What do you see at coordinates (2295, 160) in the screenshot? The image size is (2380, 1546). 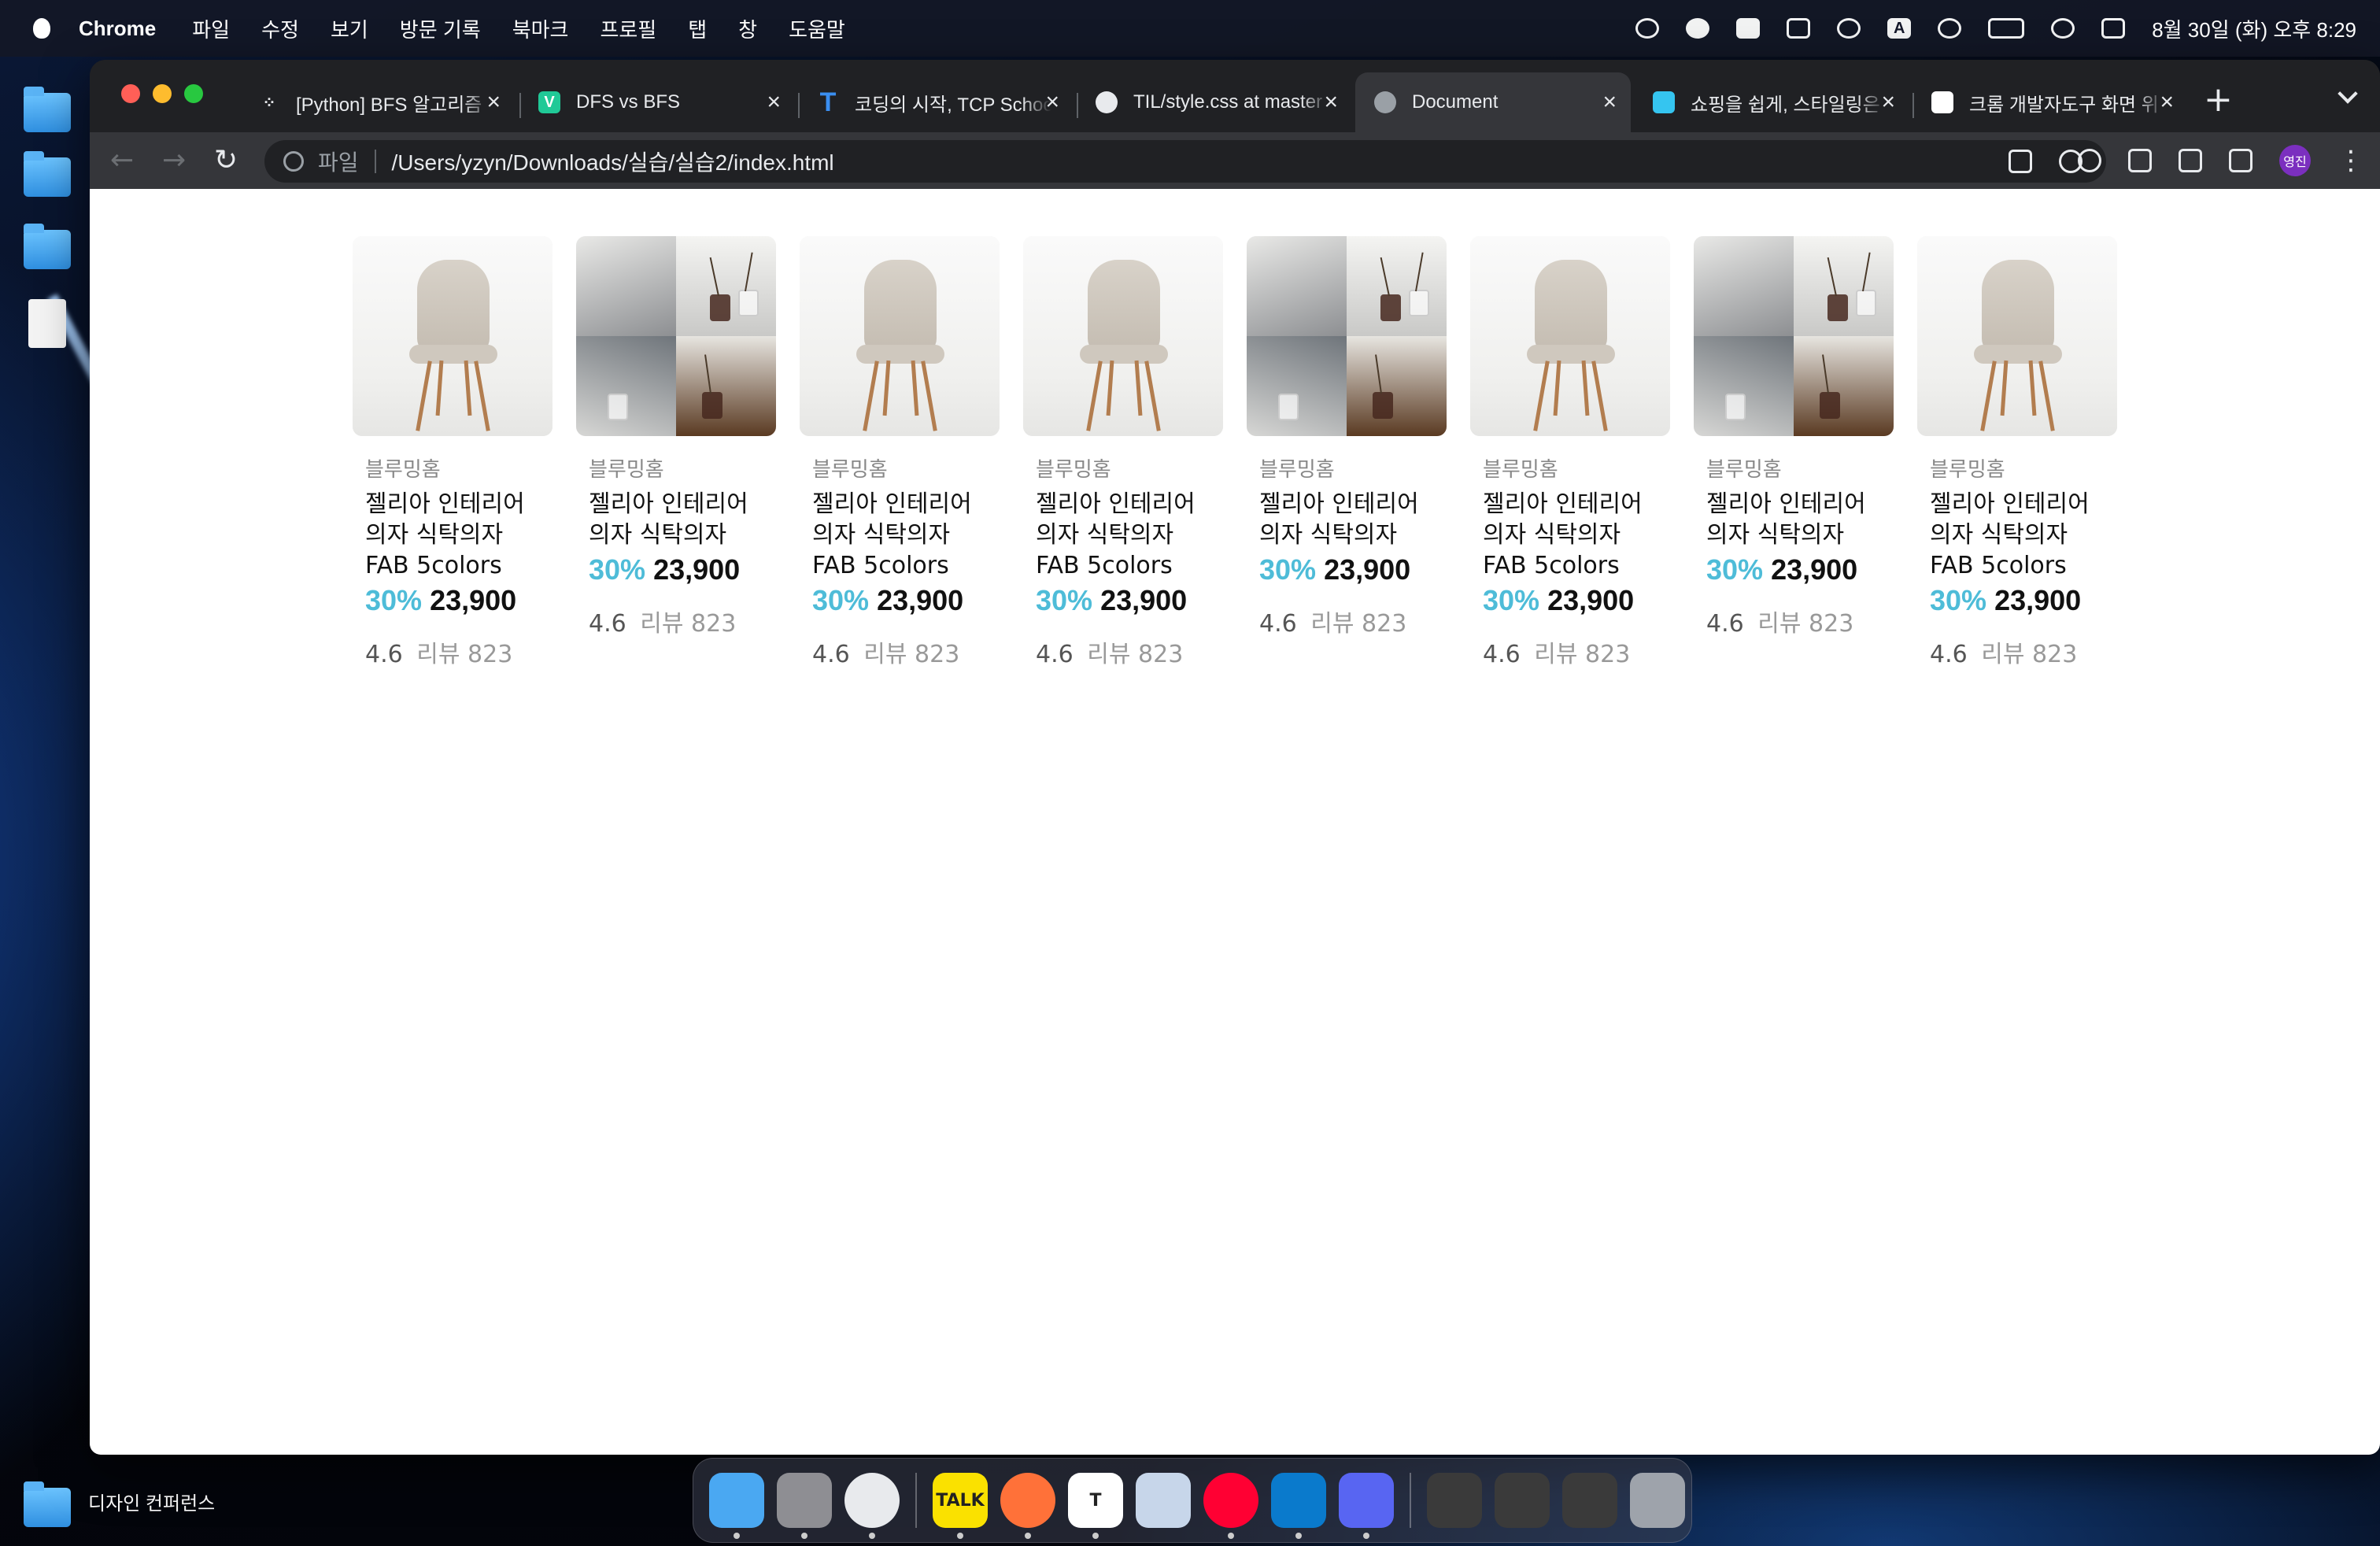 I see `profile-avatar: 영진` at bounding box center [2295, 160].